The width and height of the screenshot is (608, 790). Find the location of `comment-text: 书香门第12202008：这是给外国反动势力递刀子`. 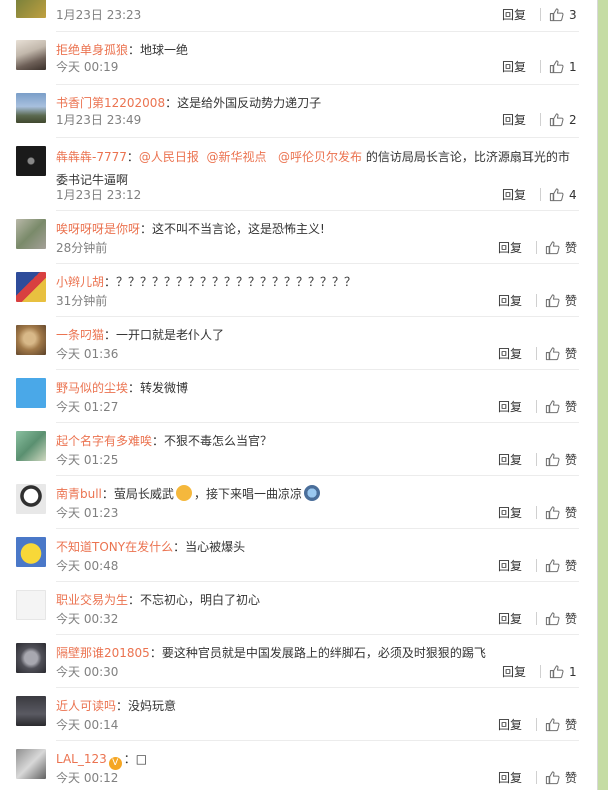

comment-text: 书香门第12202008：这是给外国反动势力递刀子 is located at coordinates (316, 103).